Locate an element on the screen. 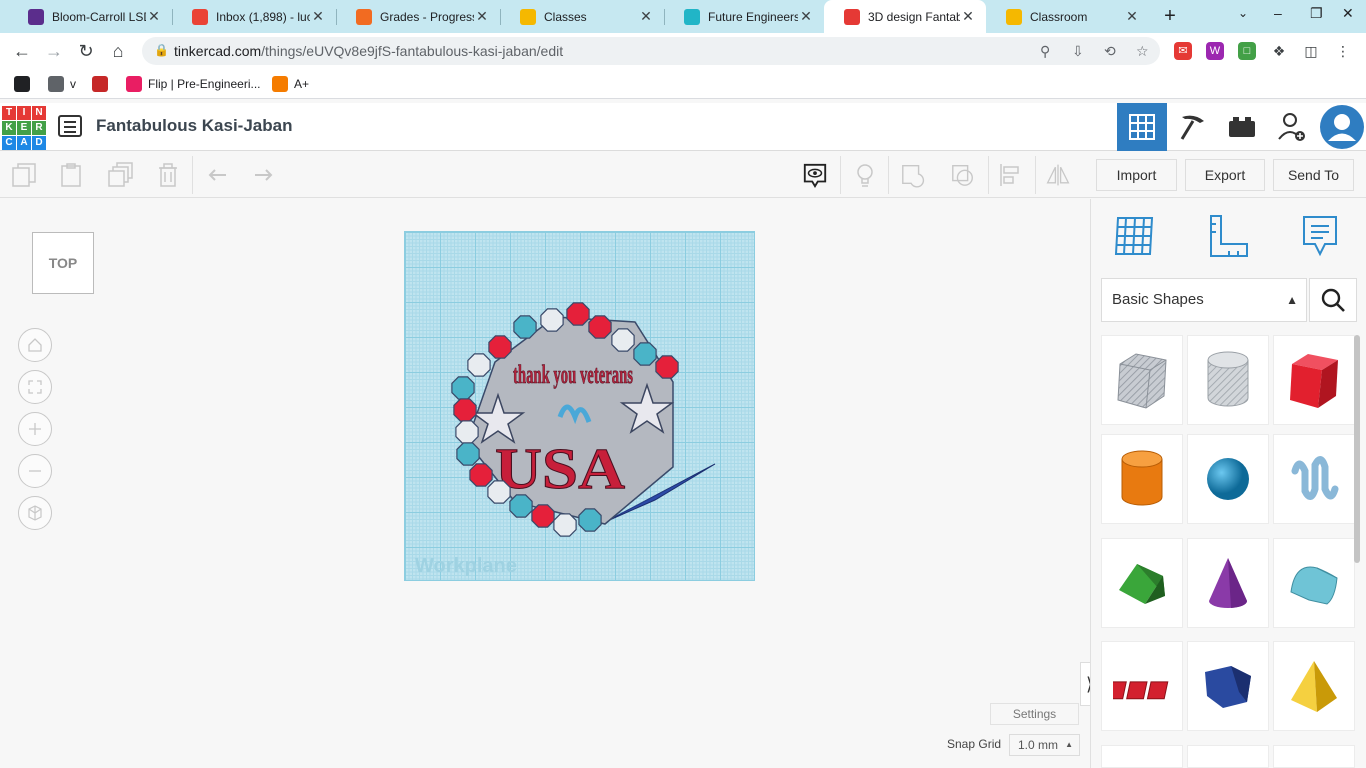 This screenshot has height=768, width=1366. perspective-button is located at coordinates (35, 513).